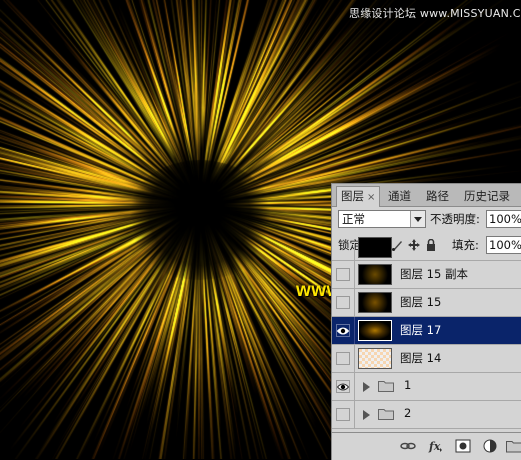 This screenshot has width=521, height=460. What do you see at coordinates (407, 385) in the screenshot?
I see `group-name: 1` at bounding box center [407, 385].